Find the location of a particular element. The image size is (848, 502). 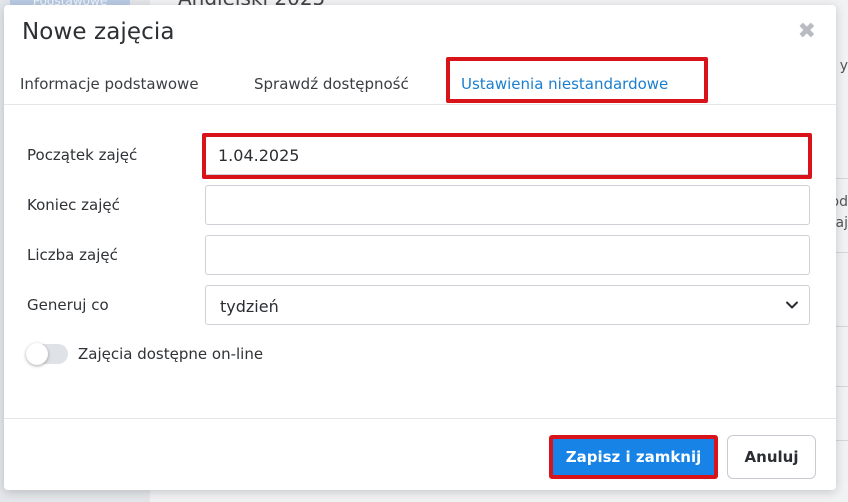

end-date-input is located at coordinates (507, 205).